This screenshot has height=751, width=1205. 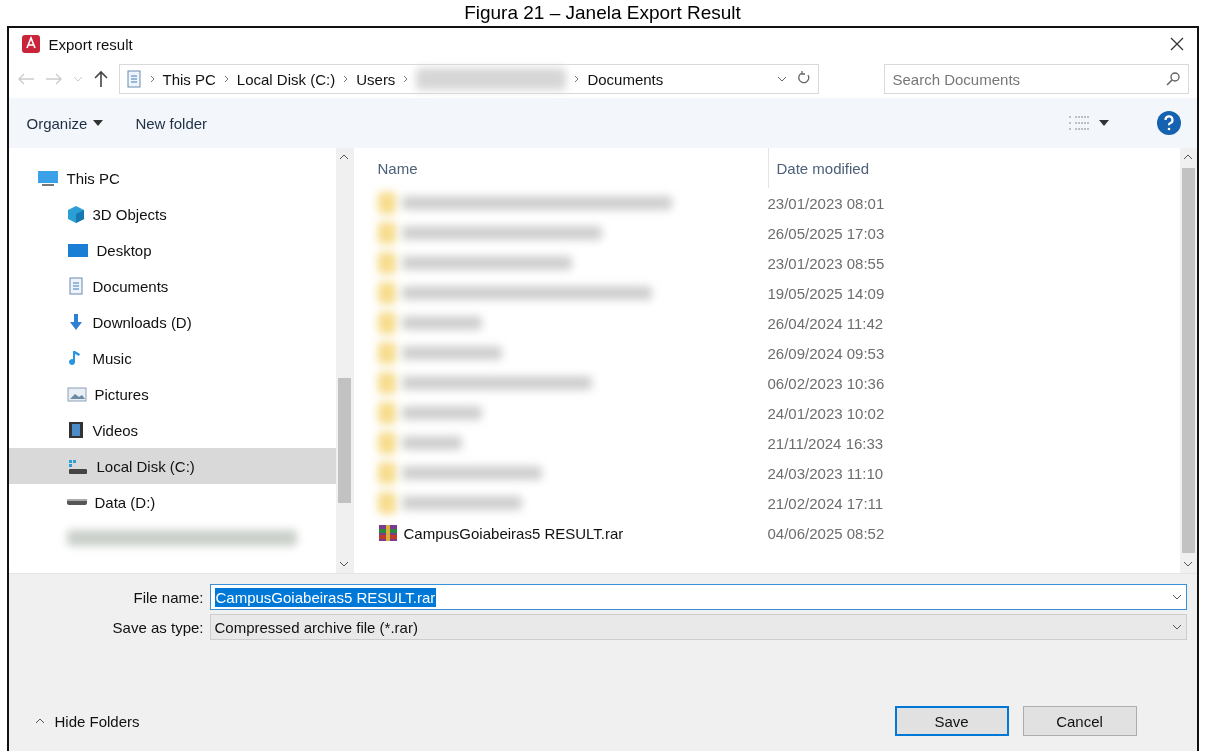 I want to click on figure-caption: Figura 21 – Janela Export Result, so click(x=602, y=13).